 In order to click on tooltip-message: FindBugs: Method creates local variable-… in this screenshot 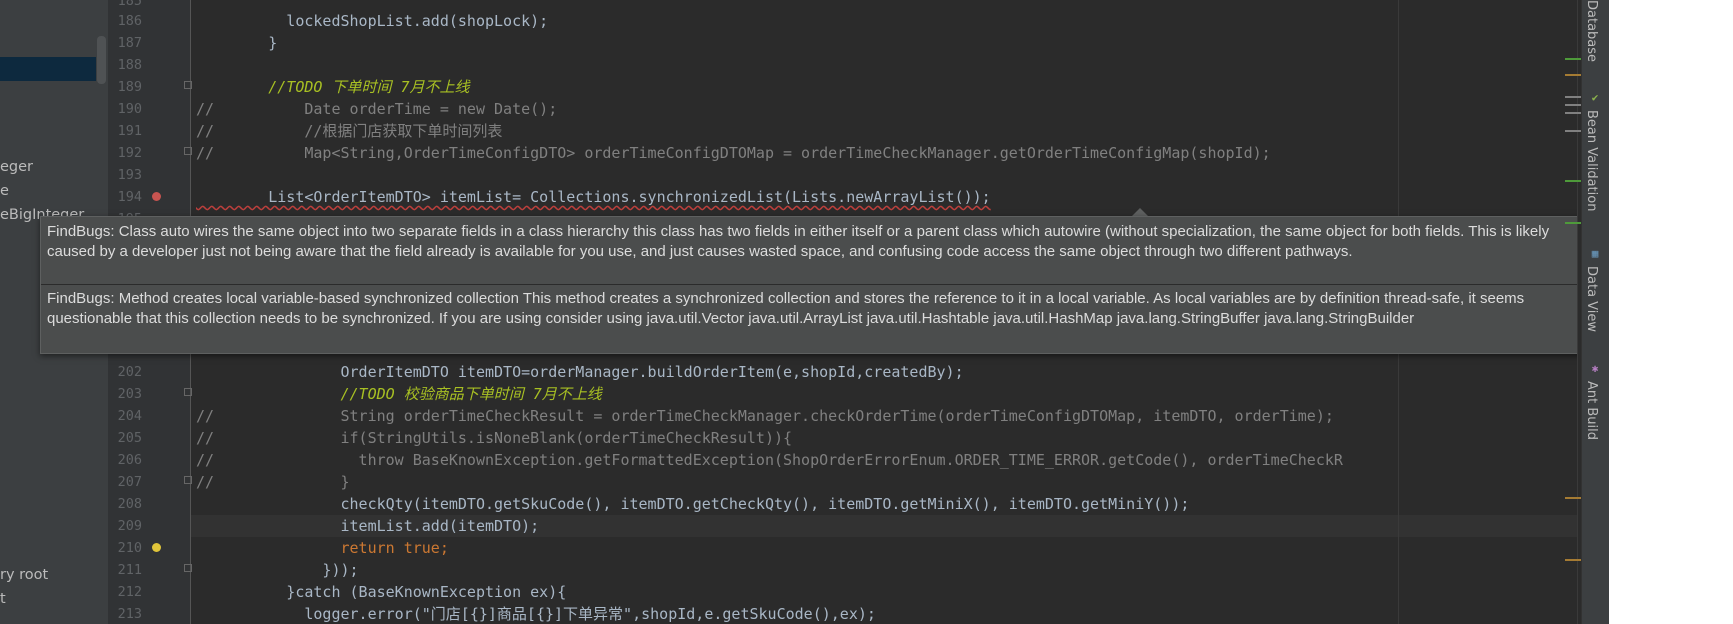, I will do `click(786, 308)`.